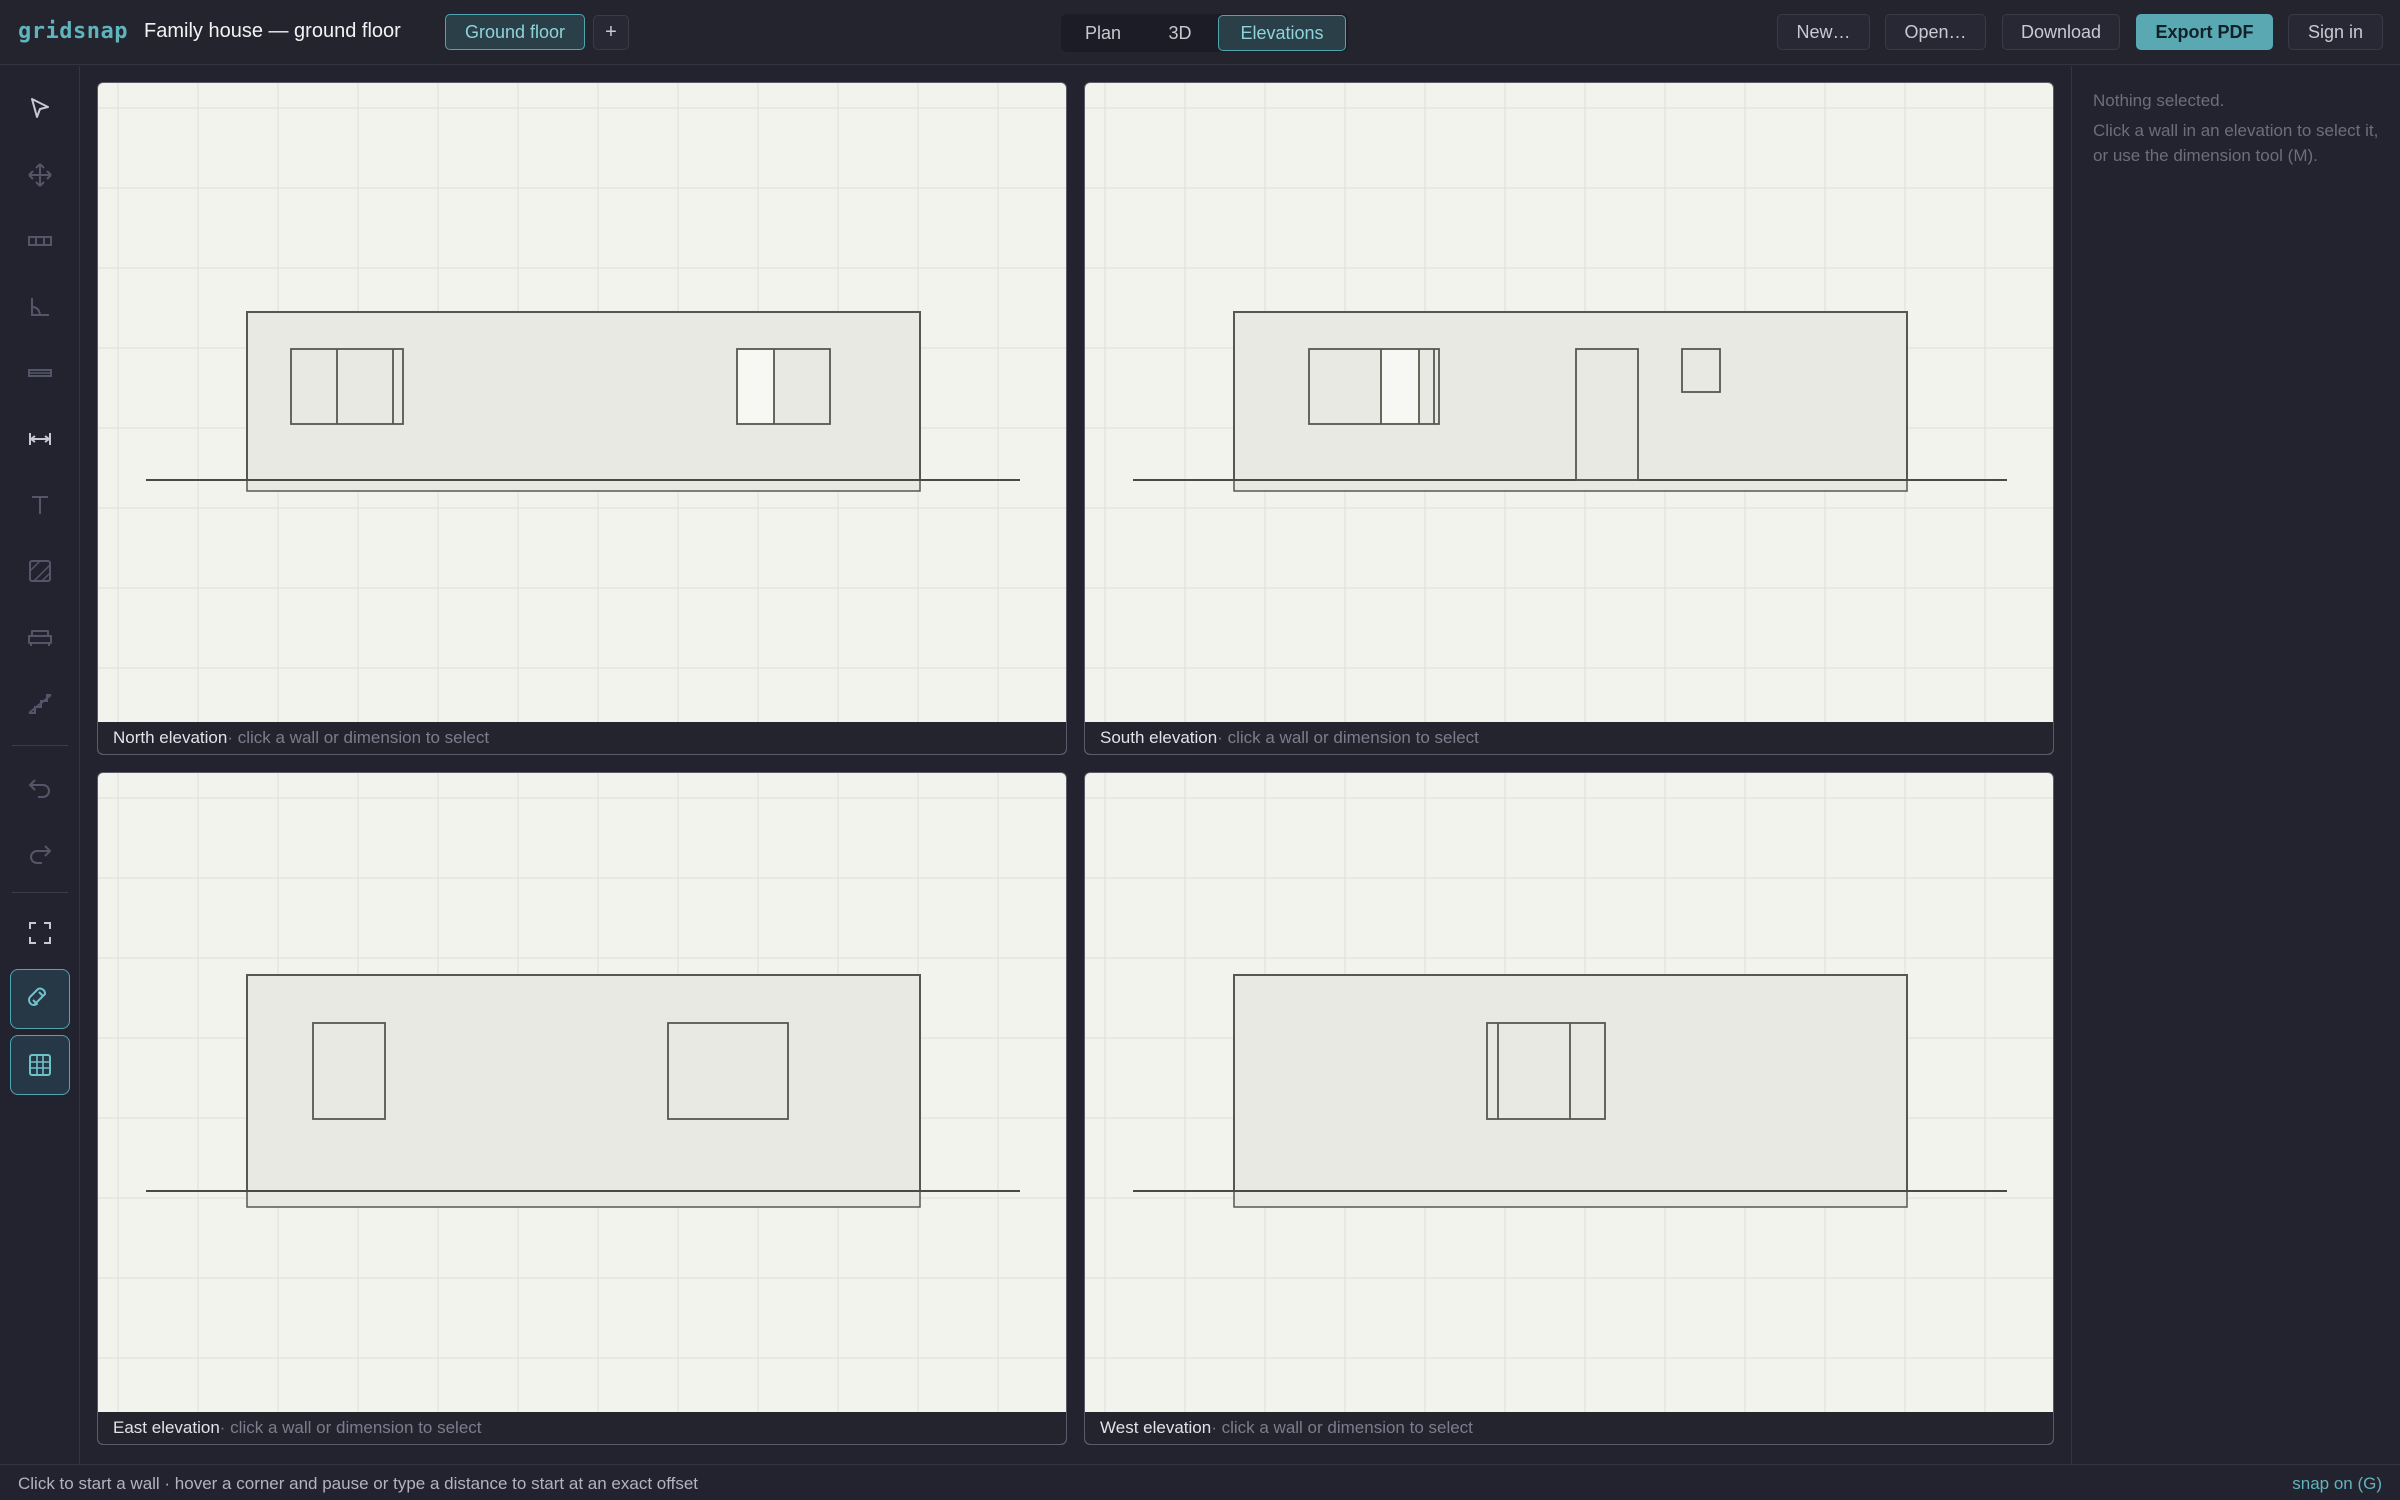 The width and height of the screenshot is (2400, 1500). I want to click on sofa-icon, so click(40, 638).